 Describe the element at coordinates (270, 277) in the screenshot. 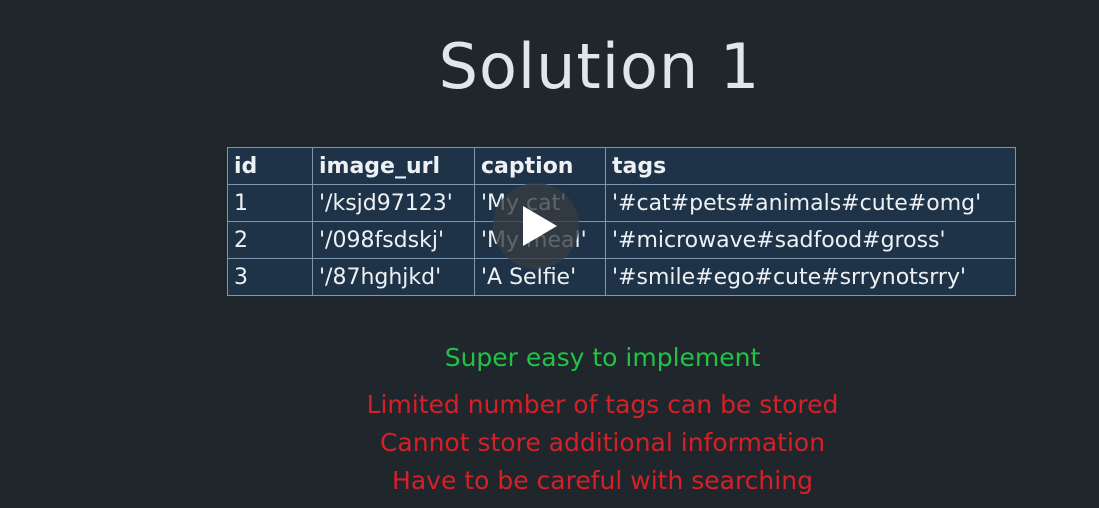

I see `cell-id: 3` at that location.